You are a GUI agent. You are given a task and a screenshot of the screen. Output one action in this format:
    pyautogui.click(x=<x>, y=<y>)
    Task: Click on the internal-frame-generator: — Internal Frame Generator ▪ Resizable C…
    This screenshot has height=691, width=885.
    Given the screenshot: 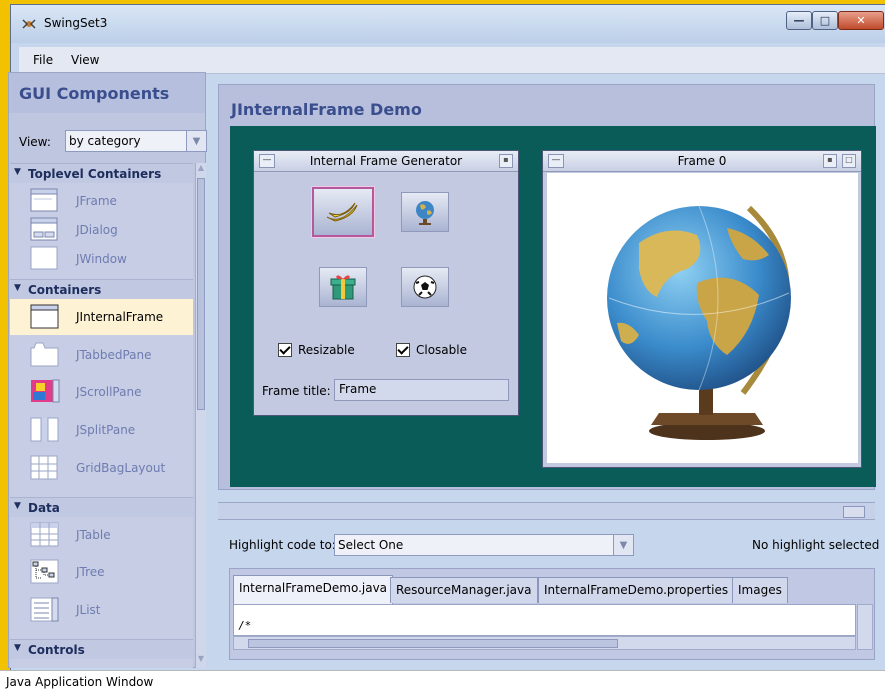 What is the action you would take?
    pyautogui.click(x=386, y=283)
    